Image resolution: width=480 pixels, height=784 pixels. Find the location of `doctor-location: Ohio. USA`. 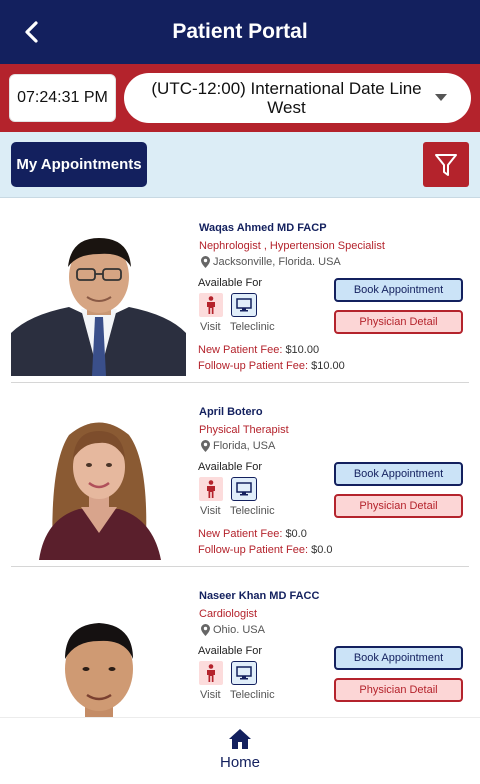

doctor-location: Ohio. USA is located at coordinates (233, 630).